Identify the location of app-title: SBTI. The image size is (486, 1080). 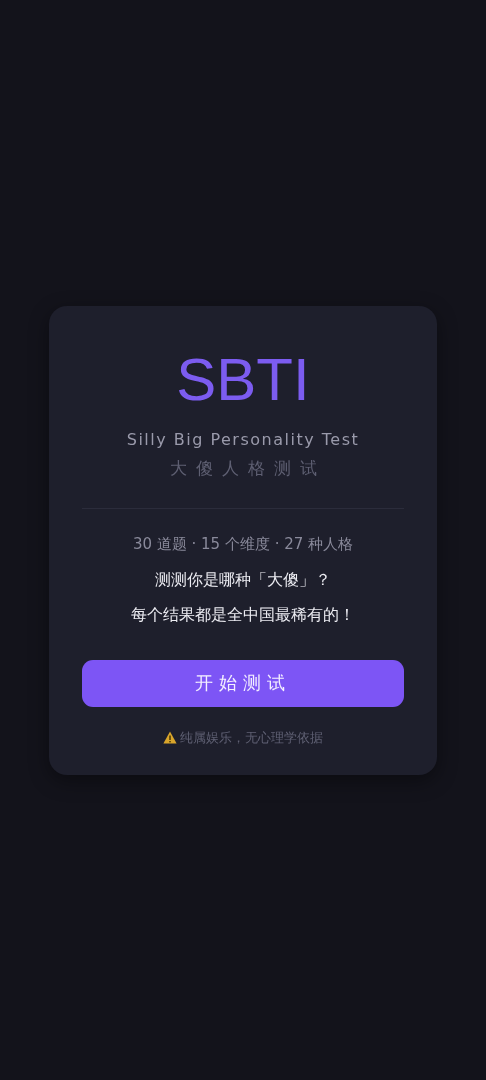
(243, 379).